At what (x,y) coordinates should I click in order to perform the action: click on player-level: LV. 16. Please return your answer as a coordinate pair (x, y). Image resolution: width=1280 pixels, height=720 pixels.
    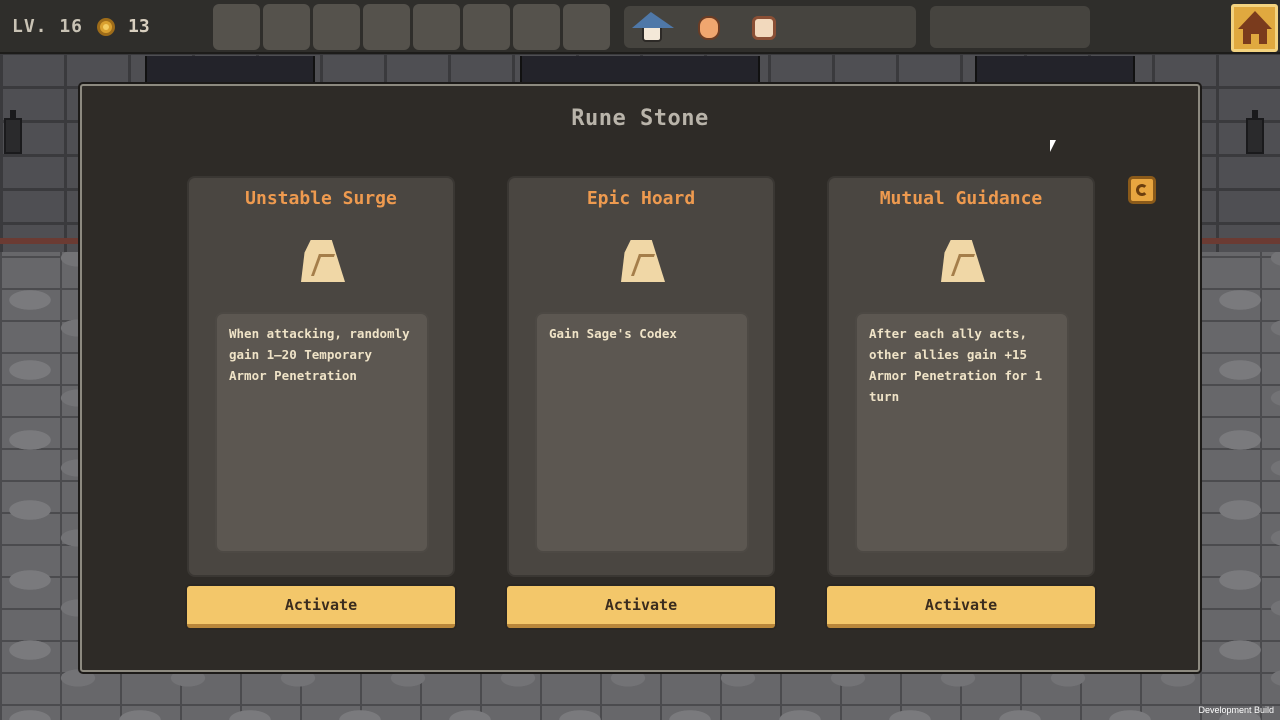
    Looking at the image, I should click on (48, 26).